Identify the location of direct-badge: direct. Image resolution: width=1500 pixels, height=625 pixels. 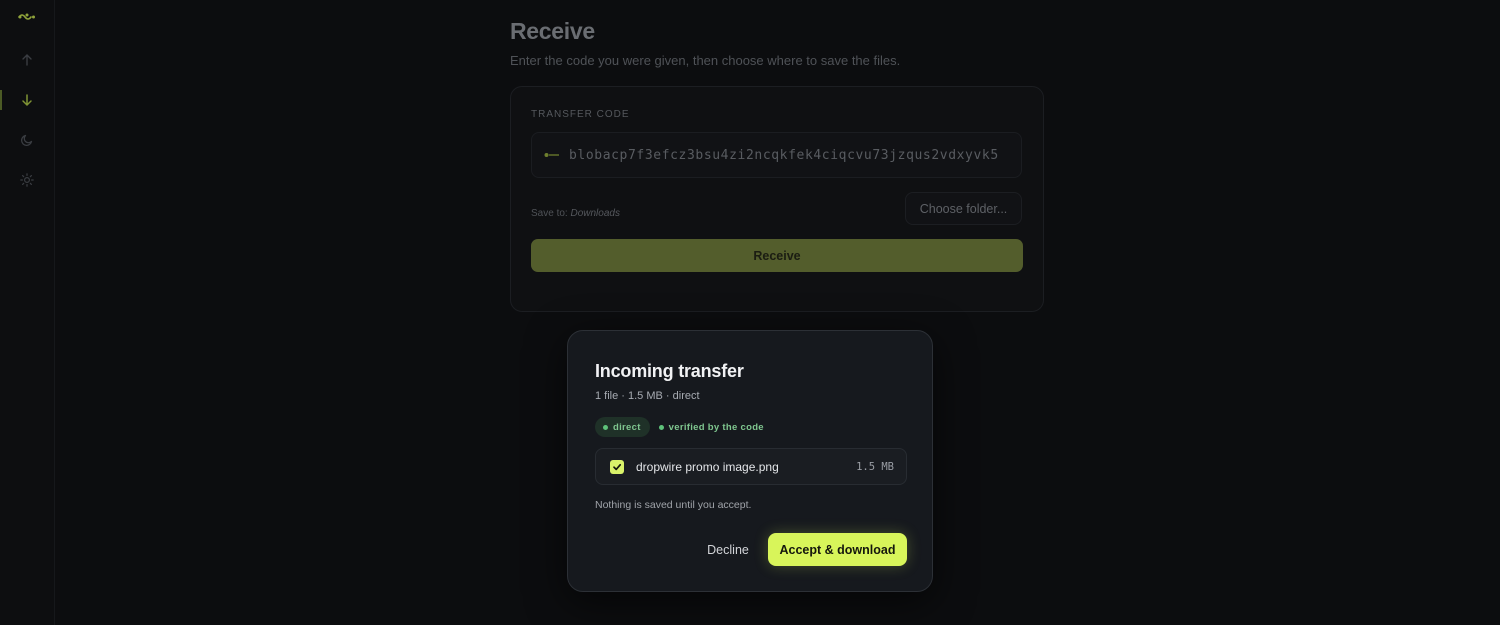
(622, 427).